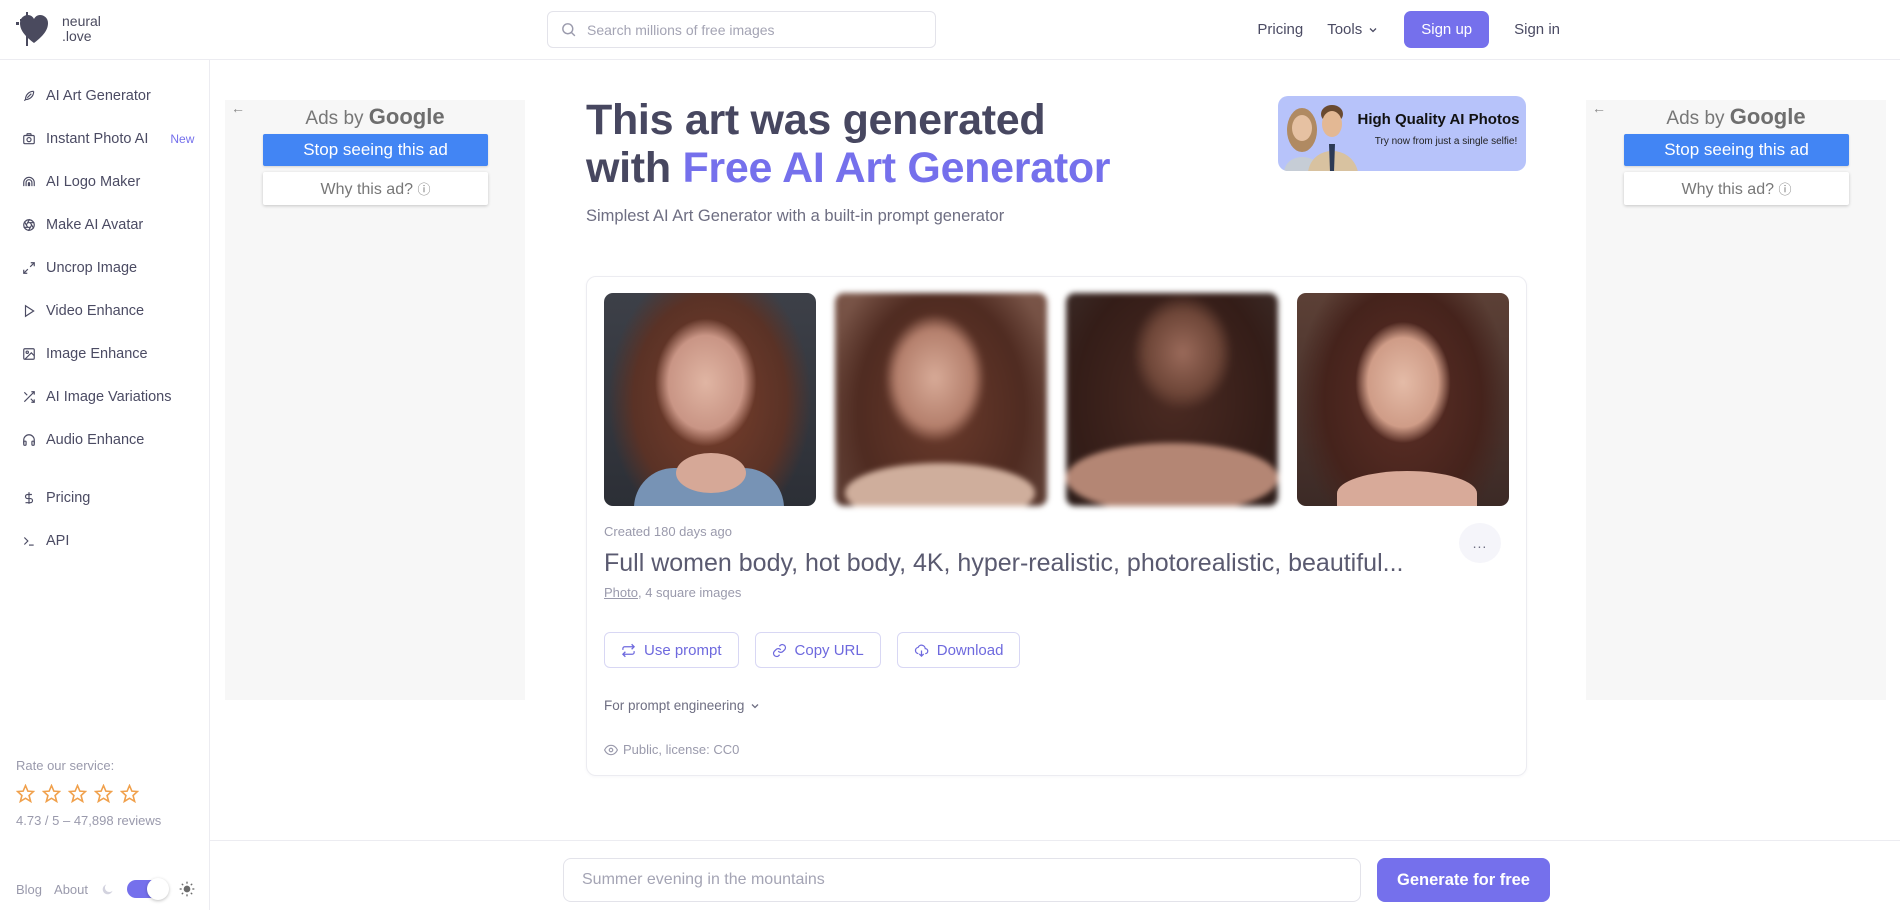  I want to click on sidebar-item-ai-logo-maker: AI Logo Maker, so click(81, 182).